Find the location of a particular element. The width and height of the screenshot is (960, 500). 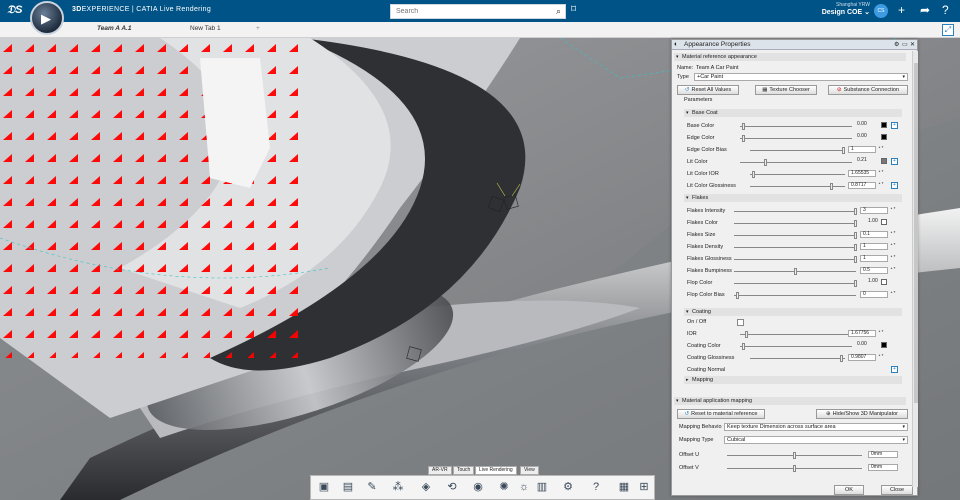

fullscreen-icon: ⤢ is located at coordinates (948, 30).